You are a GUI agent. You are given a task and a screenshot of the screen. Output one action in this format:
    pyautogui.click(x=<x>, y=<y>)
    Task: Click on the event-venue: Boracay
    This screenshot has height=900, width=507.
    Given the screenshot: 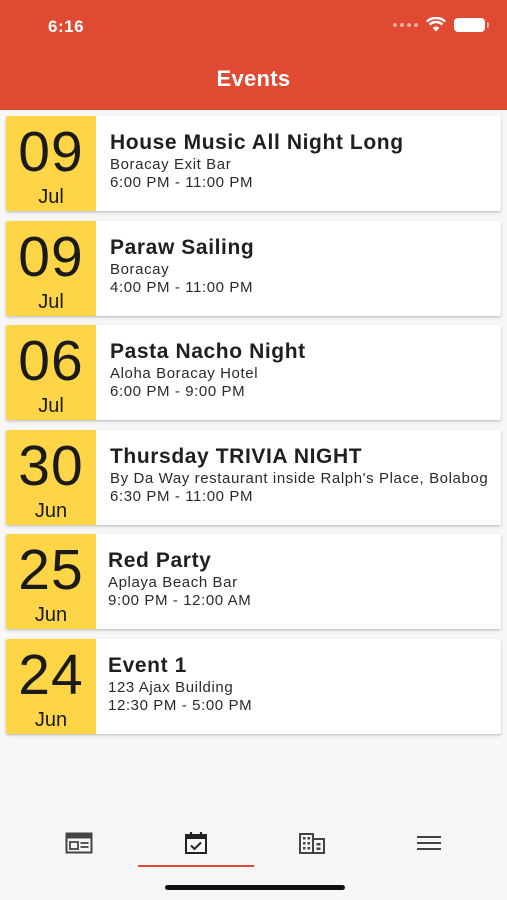 What is the action you would take?
    pyautogui.click(x=140, y=269)
    